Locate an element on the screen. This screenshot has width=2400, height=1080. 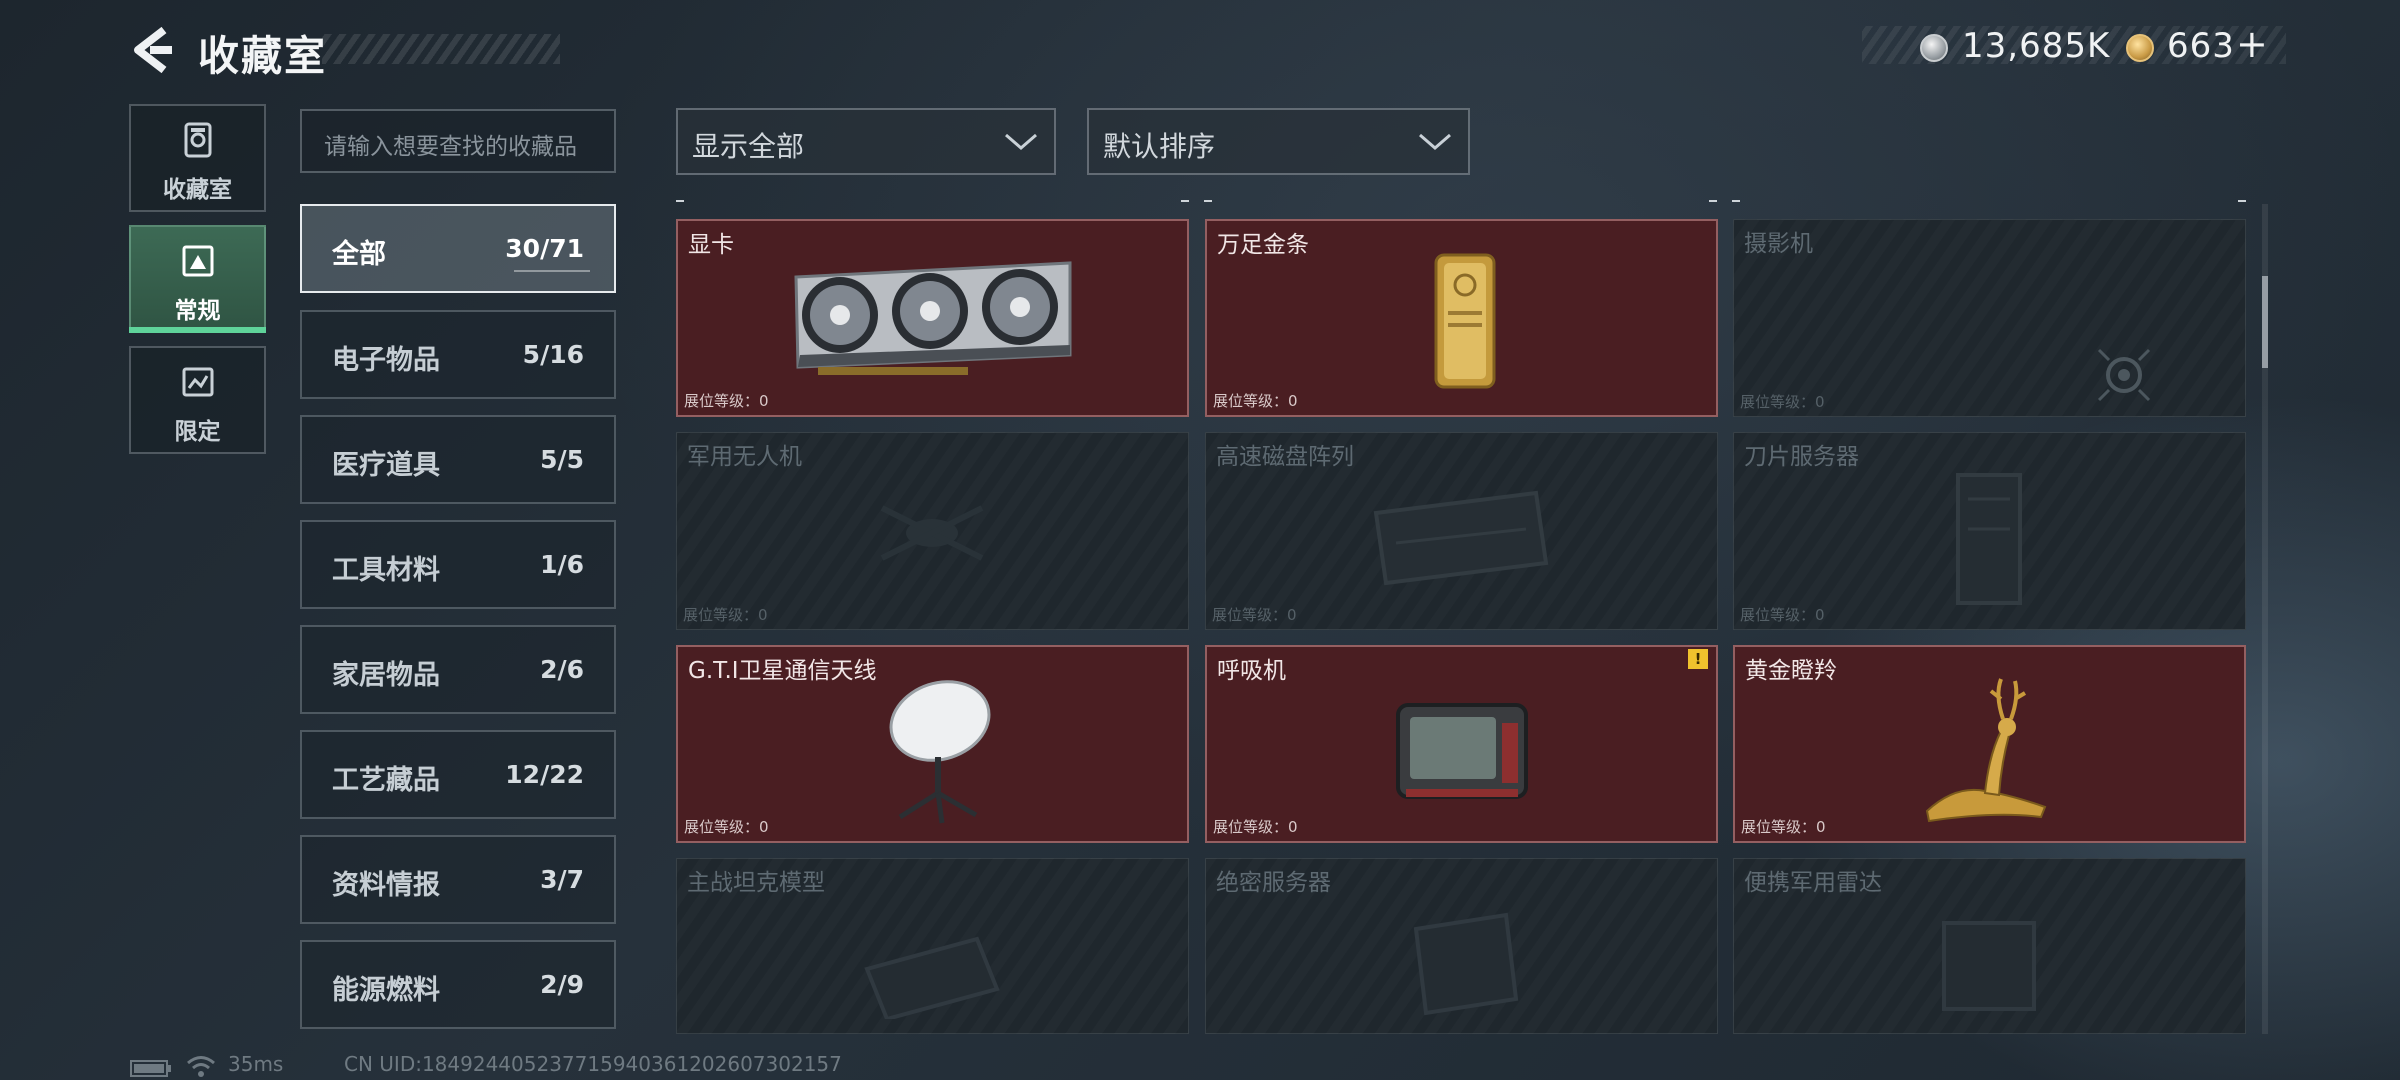
wifi-icon is located at coordinates (201, 1066).